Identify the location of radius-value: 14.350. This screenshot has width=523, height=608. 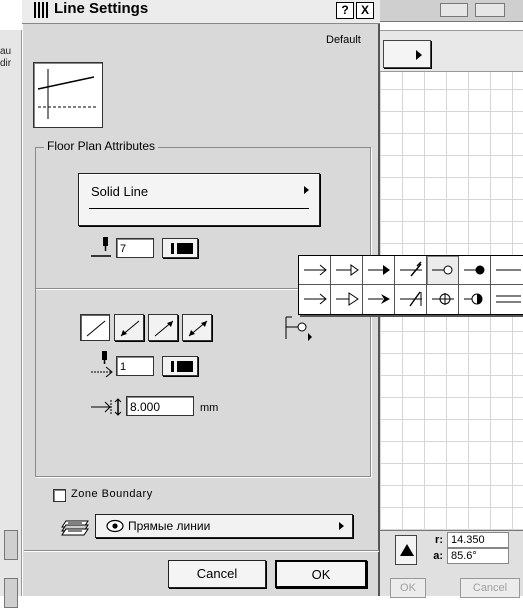
(478, 540).